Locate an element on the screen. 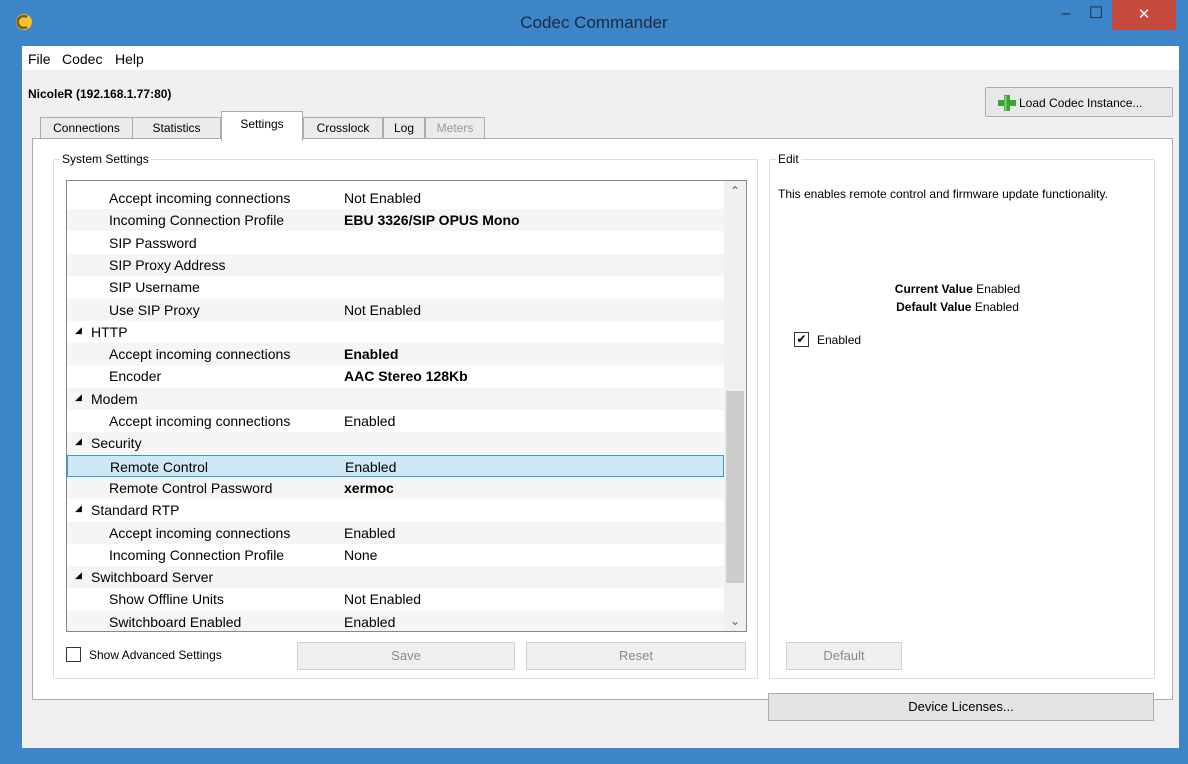 Image resolution: width=1188 pixels, height=764 pixels. enabled-checkbox: ✔ is located at coordinates (801, 339).